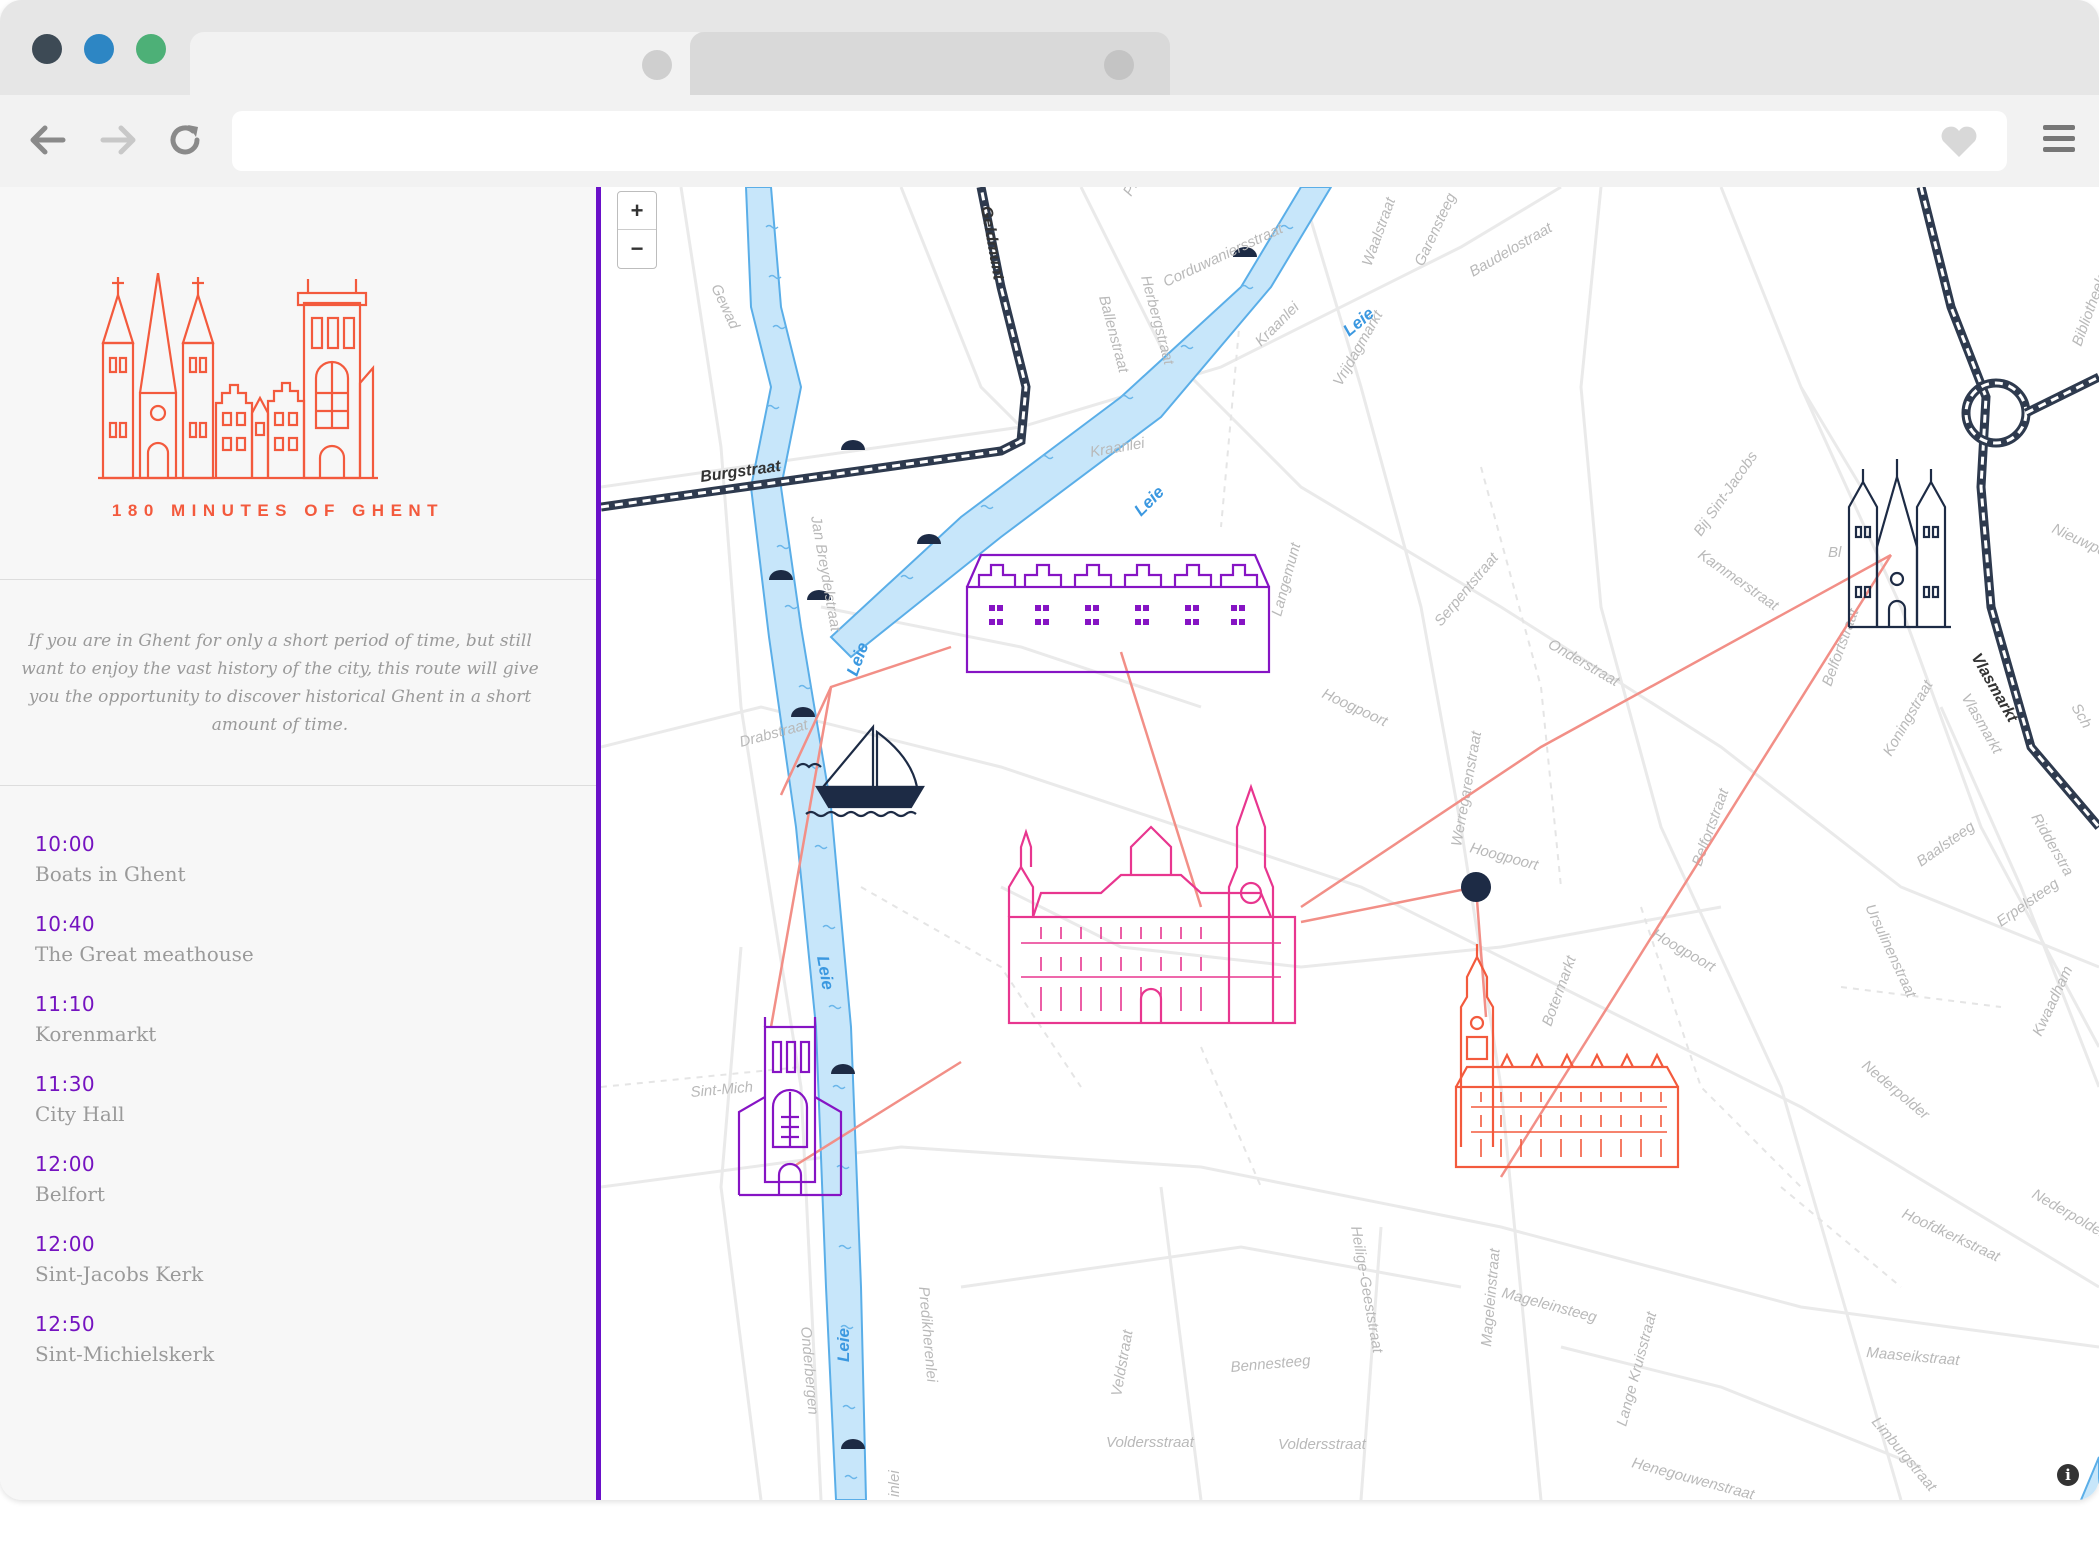 The height and width of the screenshot is (1541, 2099). Describe the element at coordinates (1113, 335) in the screenshot. I see `street-label: Ballenstraat` at that location.